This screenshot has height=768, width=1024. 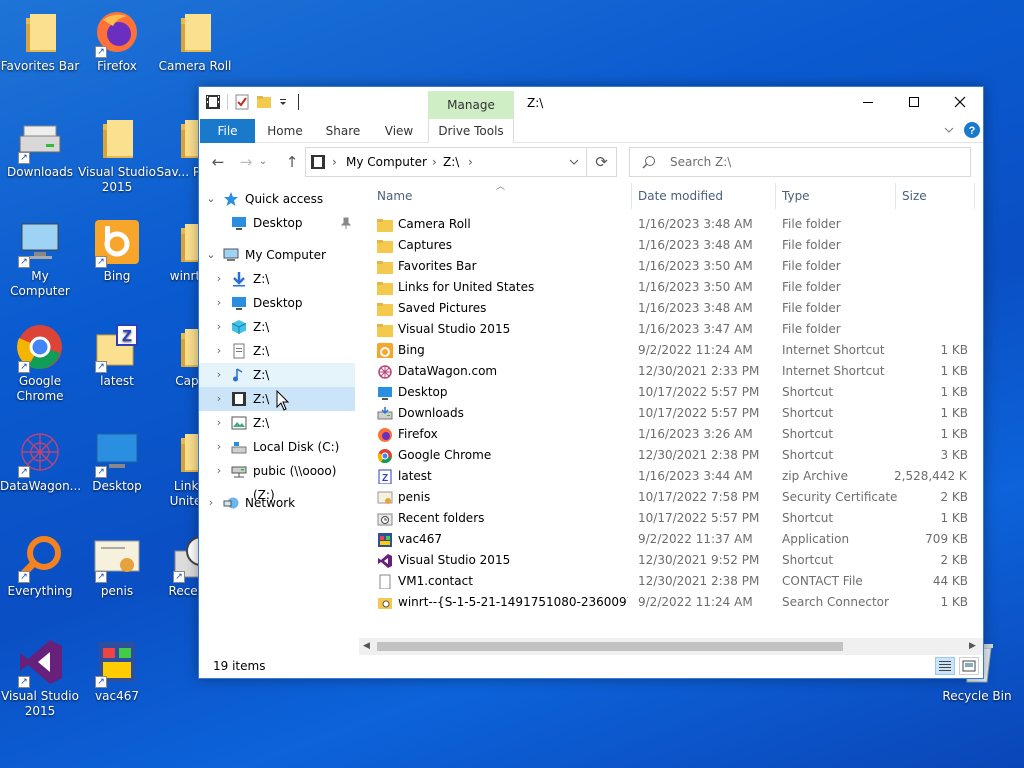 What do you see at coordinates (277, 447) in the screenshot?
I see `tree-item: › Local Disk (C:)` at bounding box center [277, 447].